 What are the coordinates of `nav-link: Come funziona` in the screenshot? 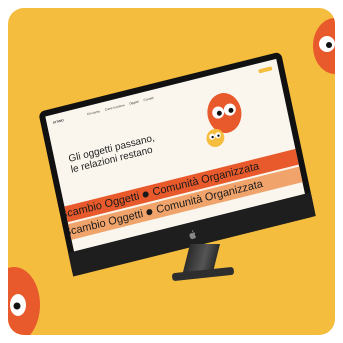 It's located at (114, 107).